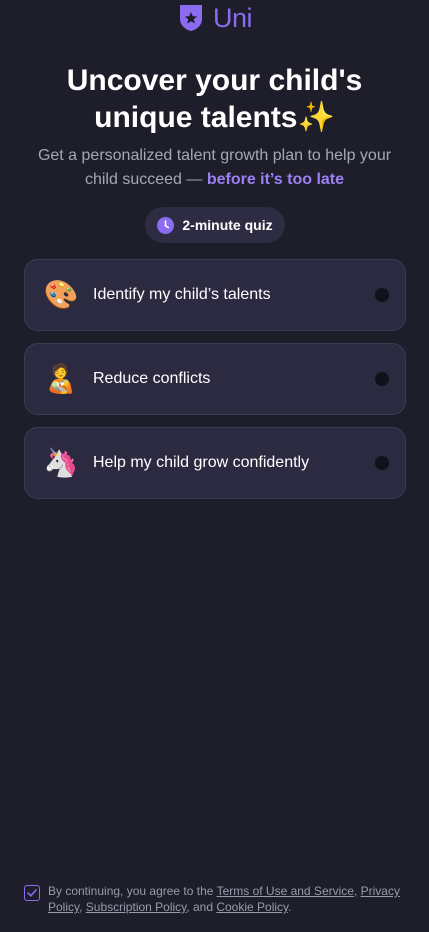  I want to click on brand-logo: Uni, so click(214, 18).